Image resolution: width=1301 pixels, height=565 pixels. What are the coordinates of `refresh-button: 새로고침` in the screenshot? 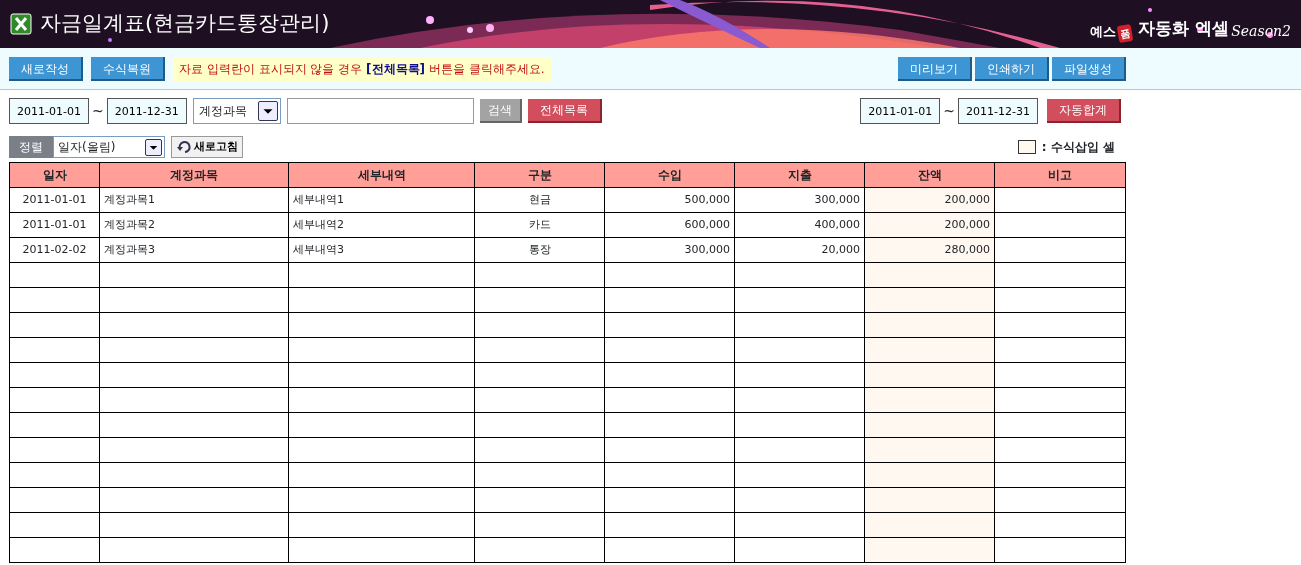 It's located at (207, 147).